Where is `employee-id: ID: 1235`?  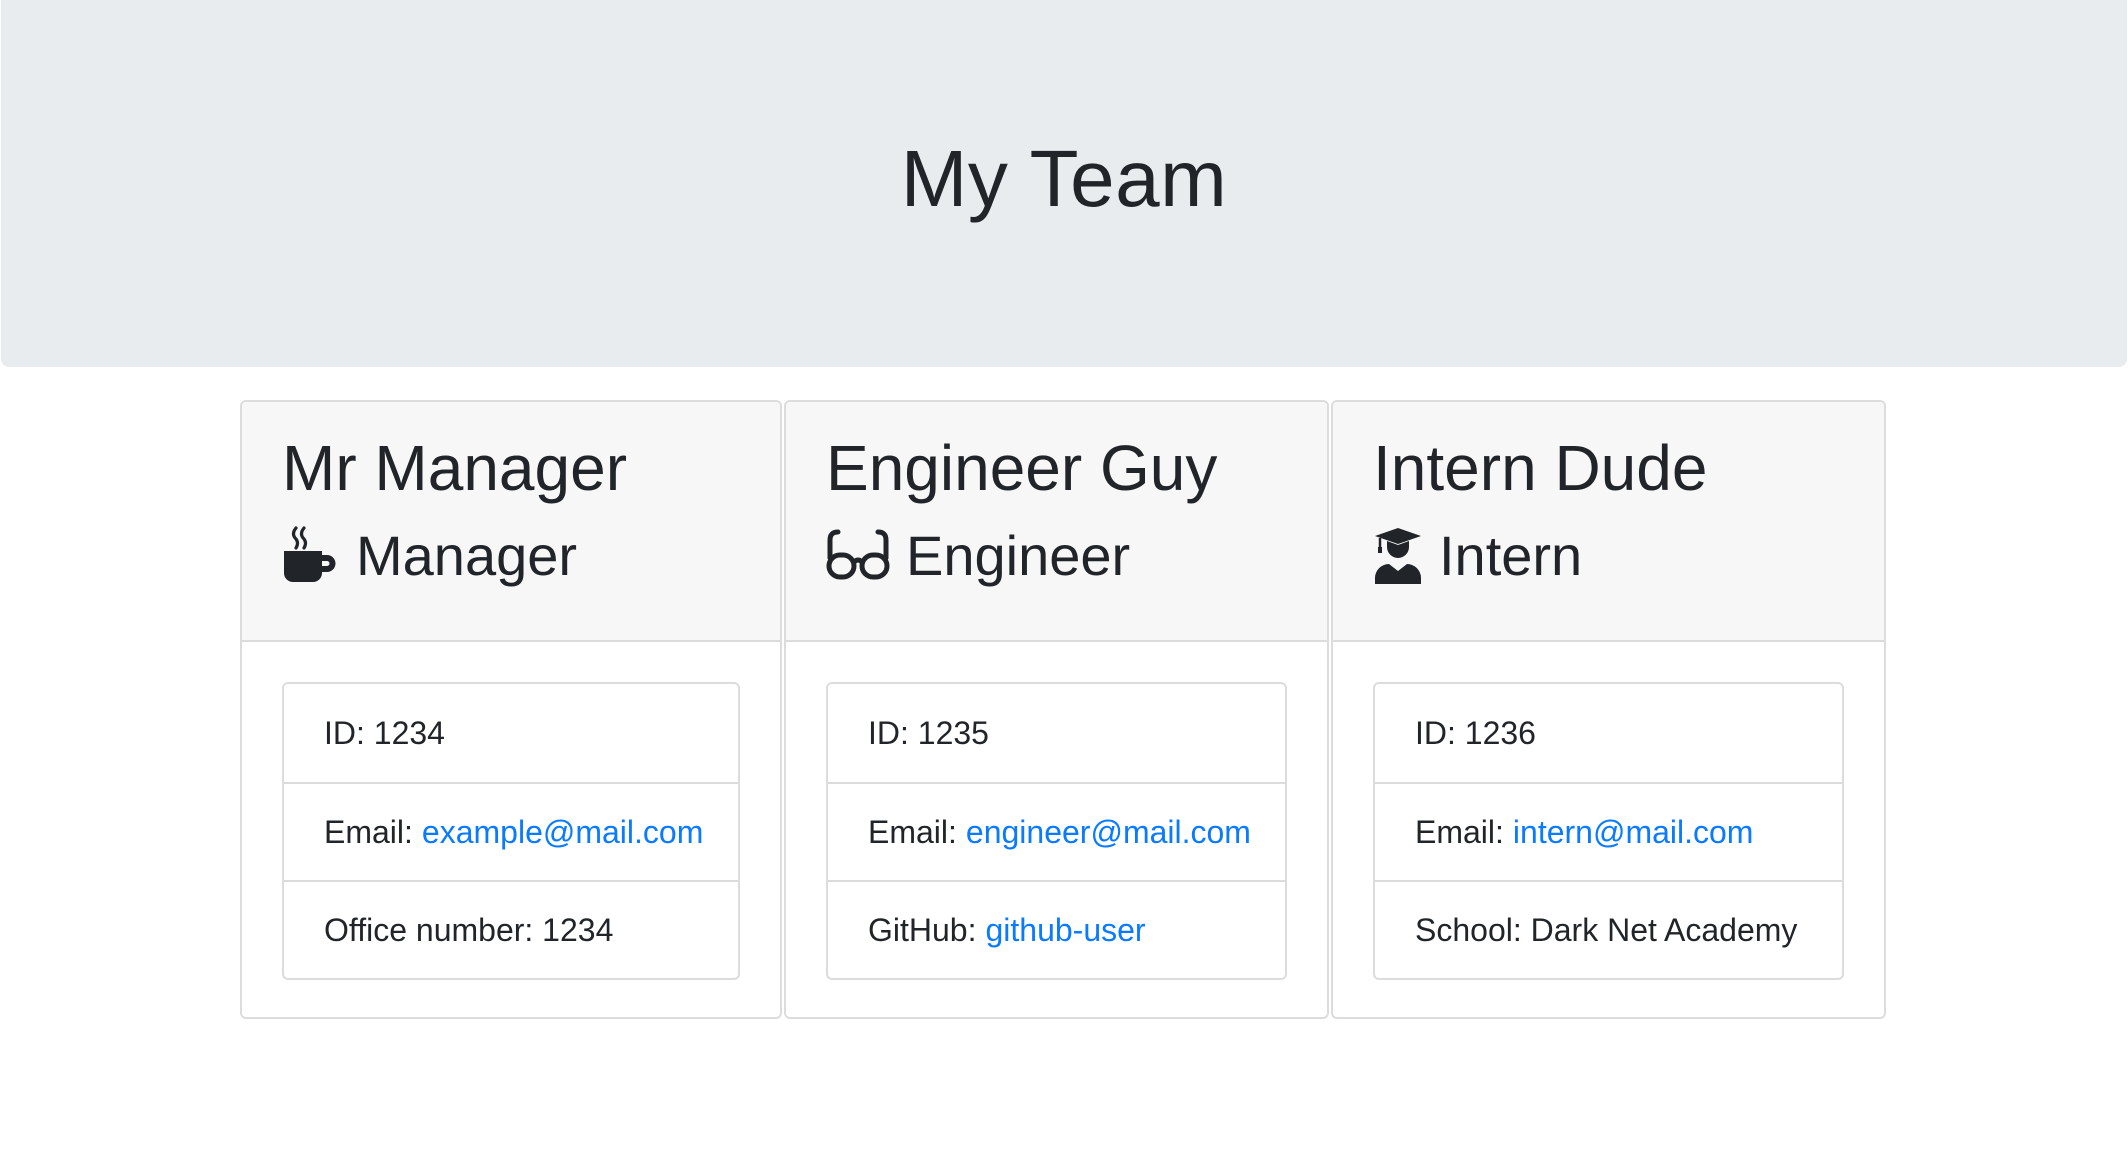 employee-id: ID: 1235 is located at coordinates (928, 732).